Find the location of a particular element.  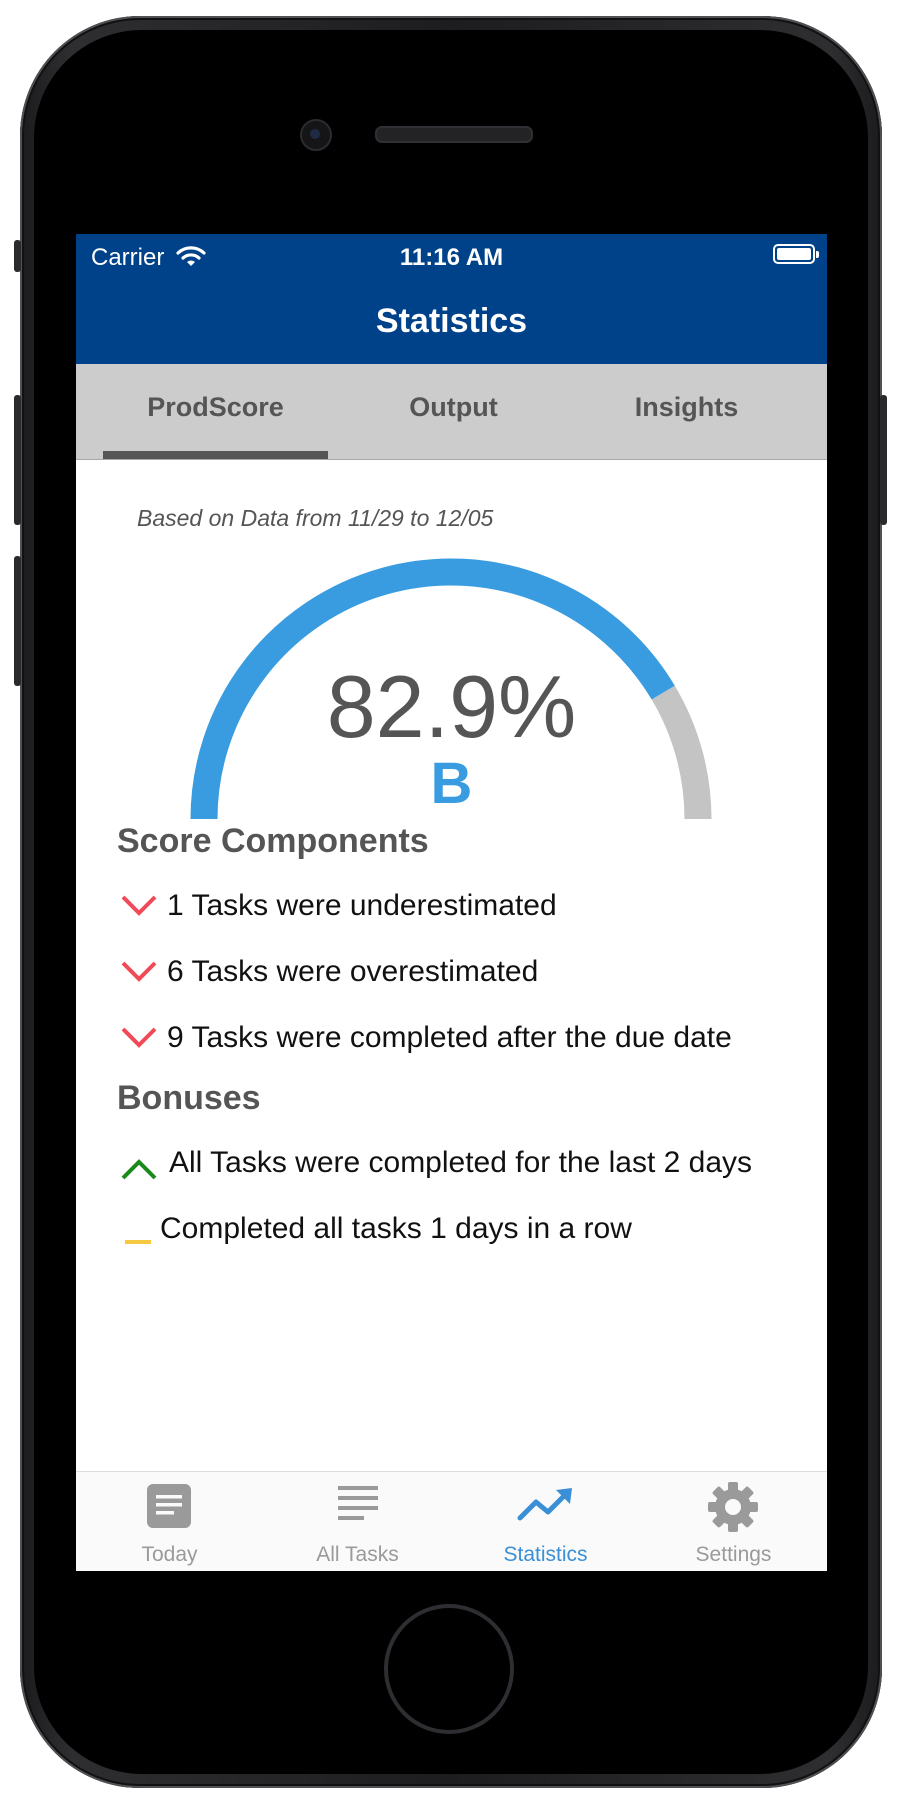

status-time: 11:16 AM is located at coordinates (451, 257).